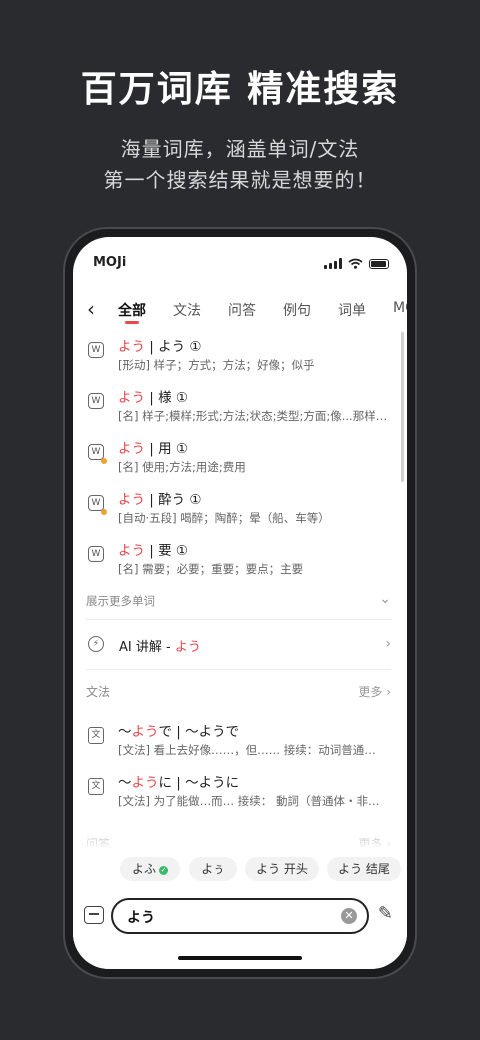 The image size is (480, 1040). What do you see at coordinates (213, 869) in the screenshot?
I see `suggestion-chip: よぅ` at bounding box center [213, 869].